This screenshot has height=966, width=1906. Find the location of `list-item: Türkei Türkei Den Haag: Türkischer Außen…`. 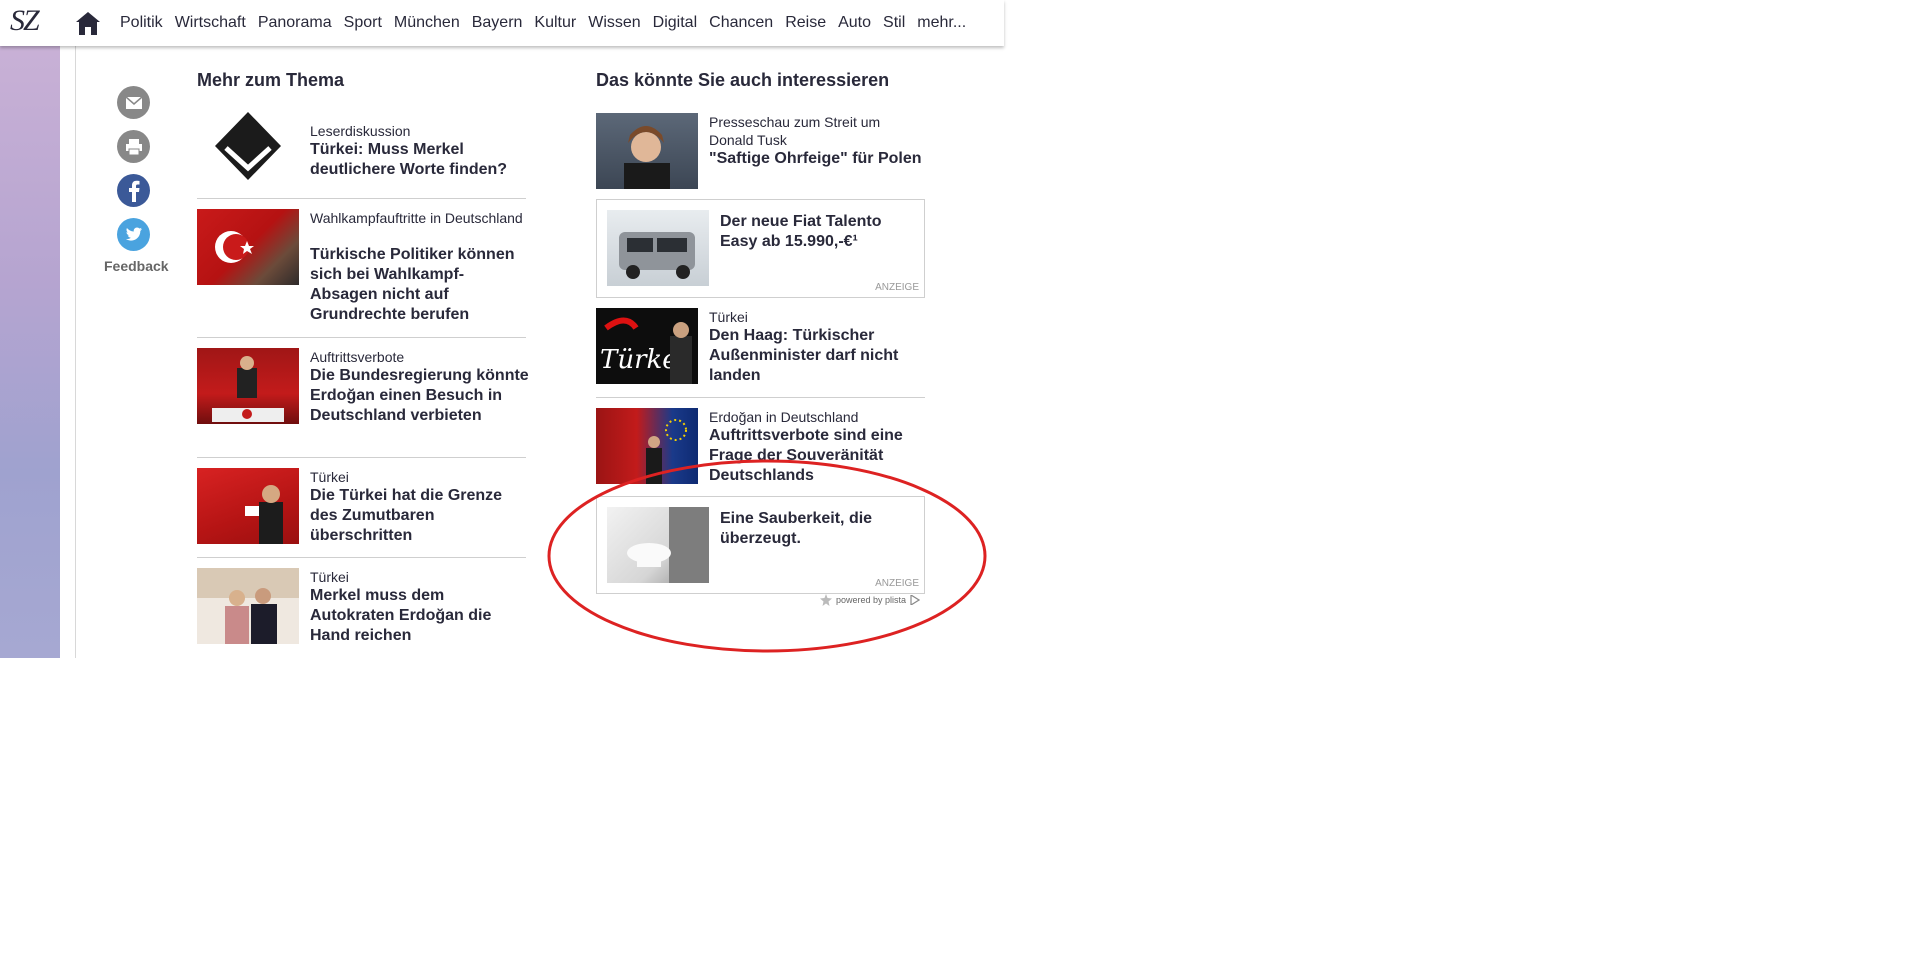

list-item: Türkei Türkei Den Haag: Türkischer Außen… is located at coordinates (761, 348).